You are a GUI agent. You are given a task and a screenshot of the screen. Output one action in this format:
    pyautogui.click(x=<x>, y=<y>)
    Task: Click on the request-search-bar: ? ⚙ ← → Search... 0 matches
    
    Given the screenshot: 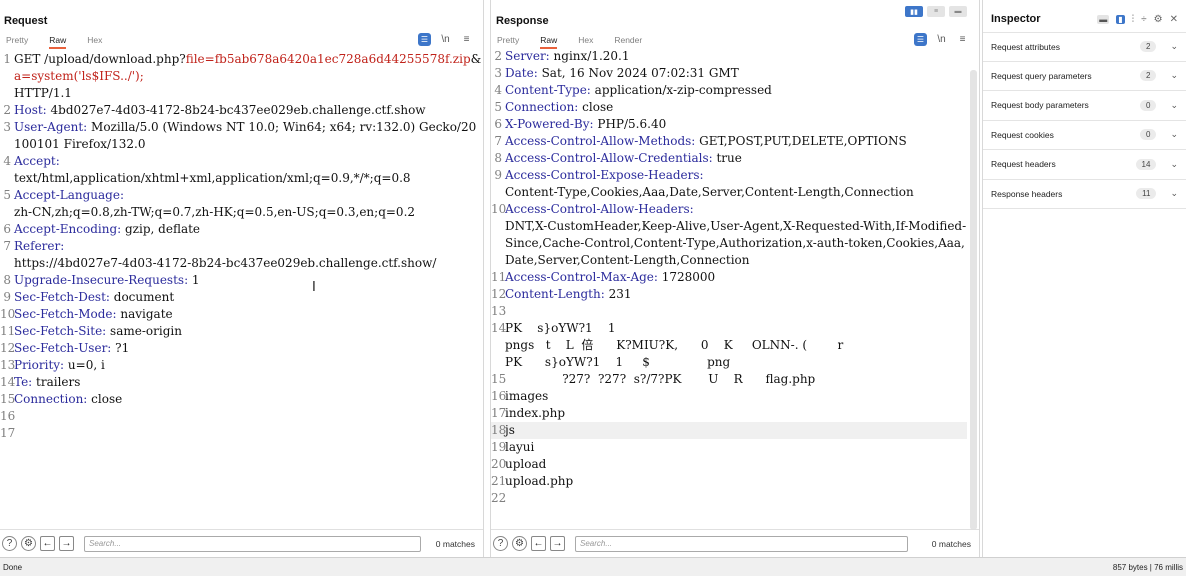 What is the action you would take?
    pyautogui.click(x=241, y=543)
    